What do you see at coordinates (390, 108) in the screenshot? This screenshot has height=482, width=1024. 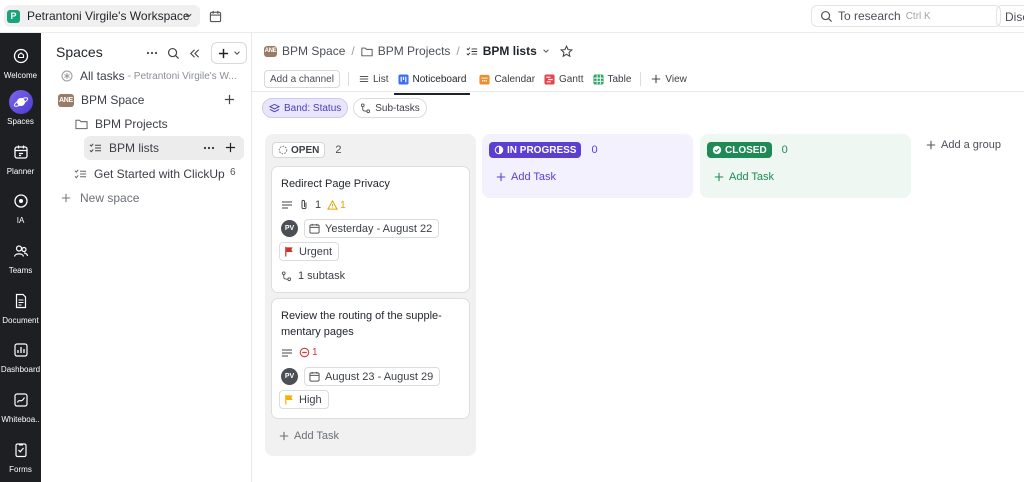 I see `subtasks-chip: Sub-tasks` at bounding box center [390, 108].